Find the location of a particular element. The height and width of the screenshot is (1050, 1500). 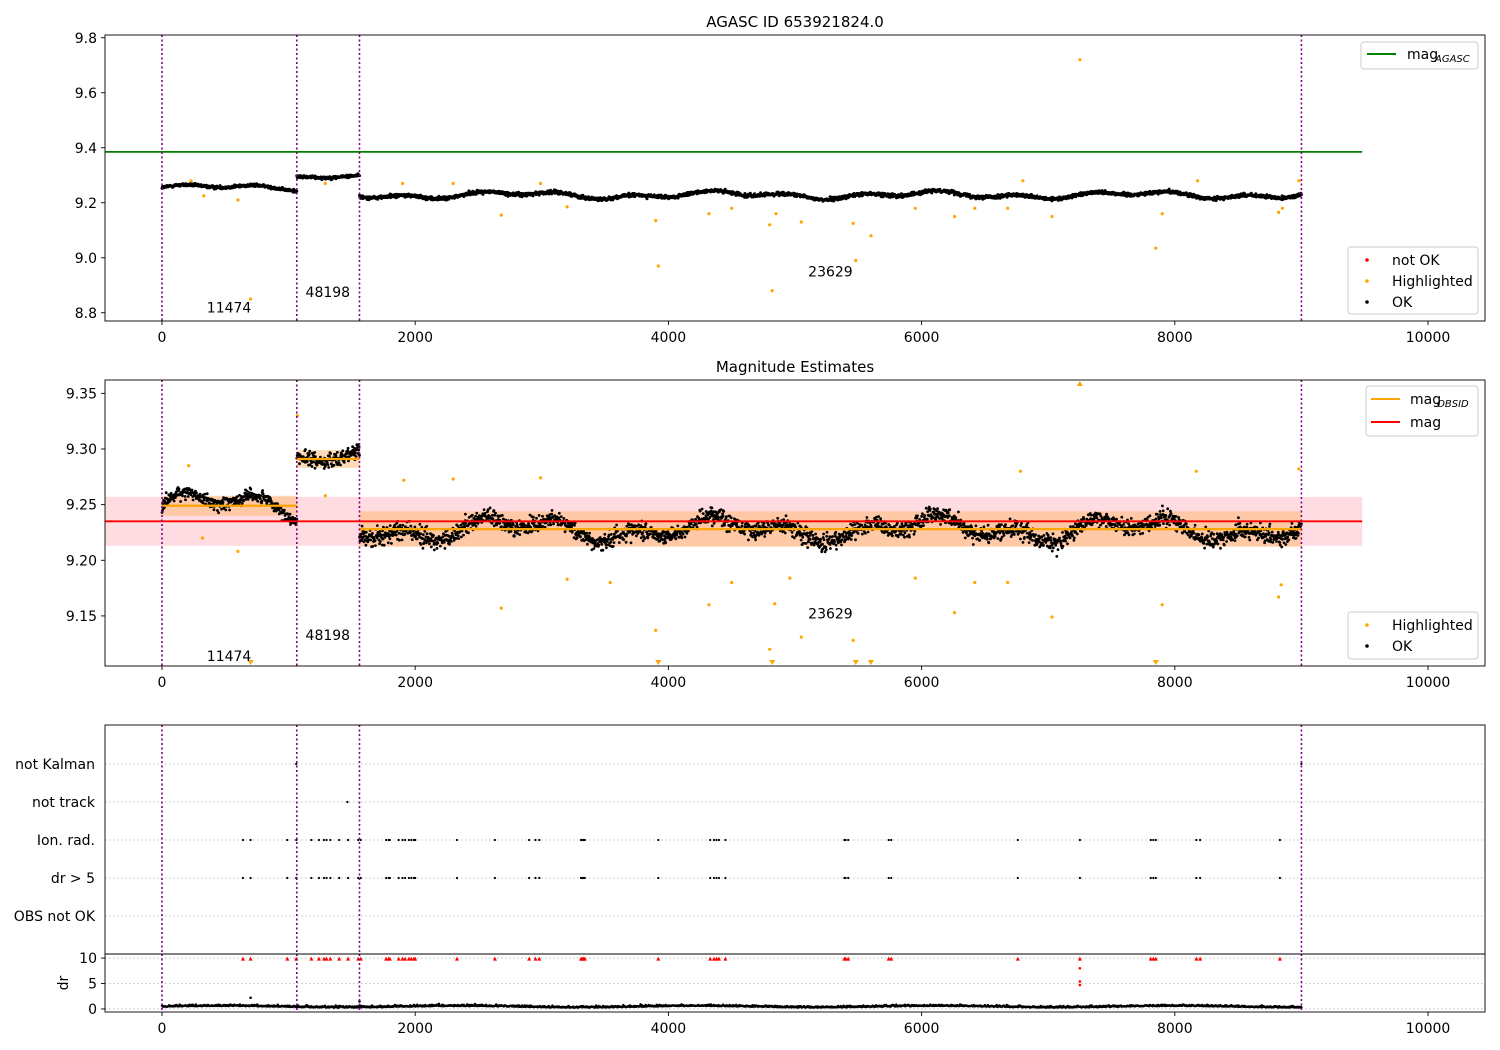

legend-label: not OK is located at coordinates (1416, 261).